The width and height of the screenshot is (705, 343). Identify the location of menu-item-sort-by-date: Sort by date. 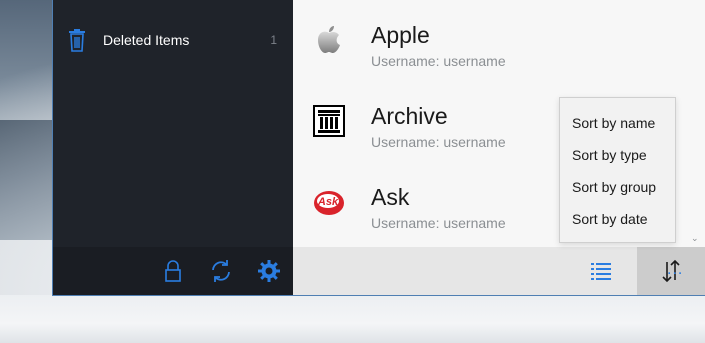
(617, 219).